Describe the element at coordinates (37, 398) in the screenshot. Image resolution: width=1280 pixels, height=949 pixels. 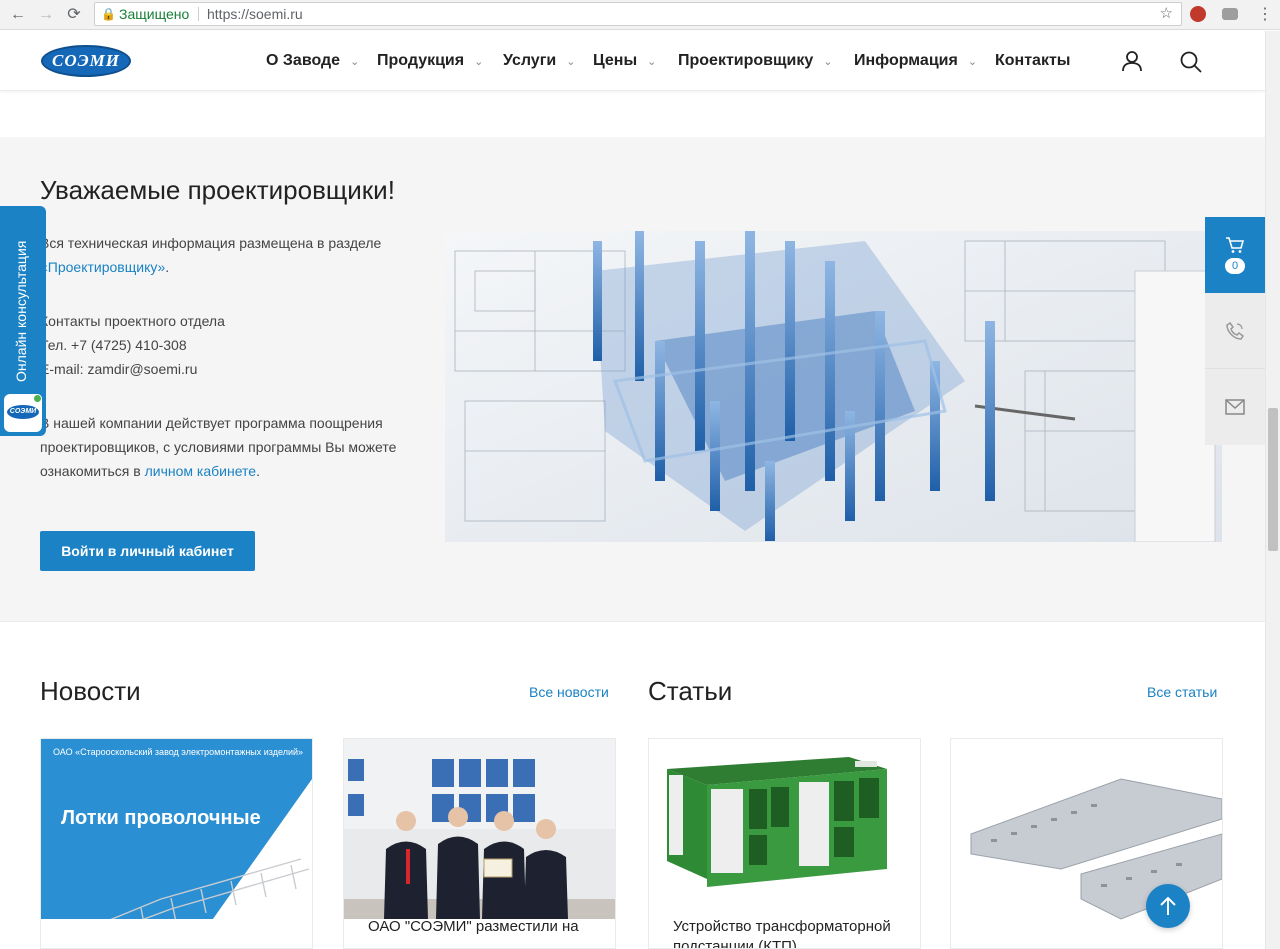
I see `online-status-dot` at that location.